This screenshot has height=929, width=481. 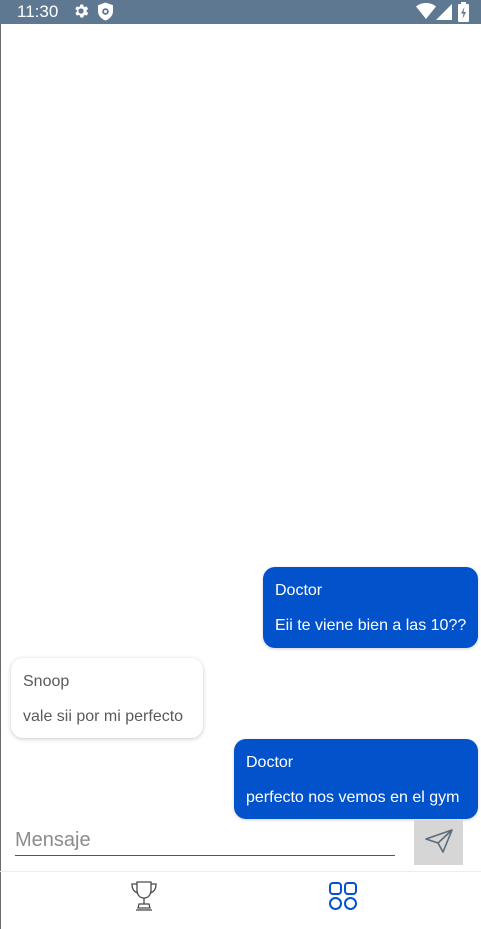 I want to click on message-incoming: Snoop vale sii por mi perfecto, so click(x=107, y=698).